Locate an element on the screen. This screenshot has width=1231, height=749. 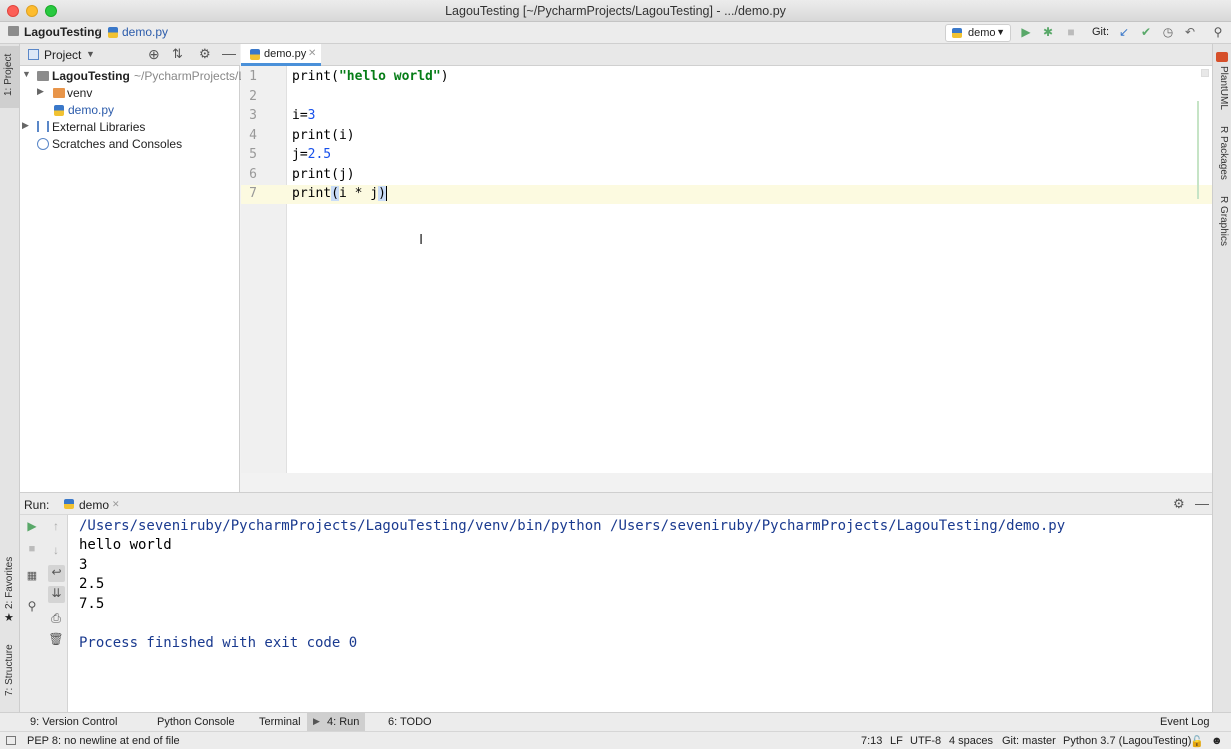
collapse-all-icon: ⇅ is located at coordinates (177, 54).